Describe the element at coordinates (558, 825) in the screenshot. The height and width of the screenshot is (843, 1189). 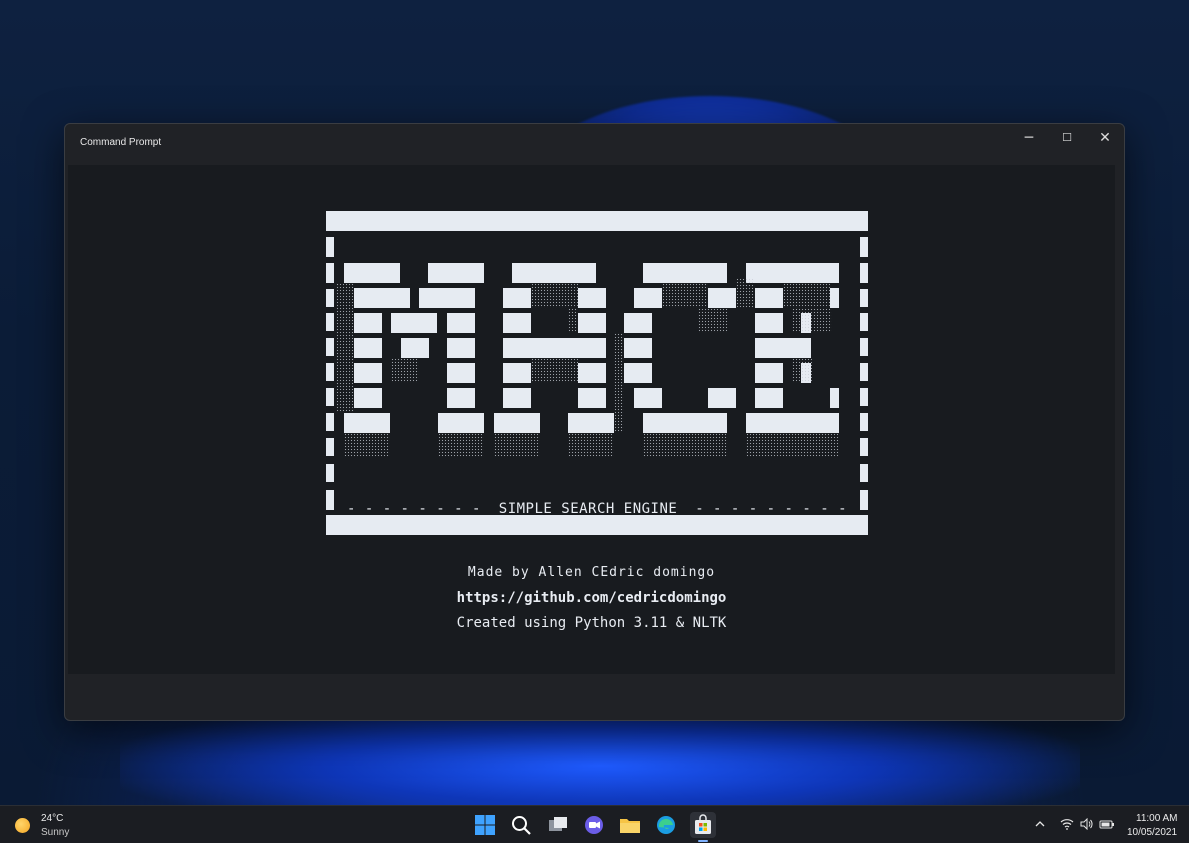
I see `task-view-icon` at that location.